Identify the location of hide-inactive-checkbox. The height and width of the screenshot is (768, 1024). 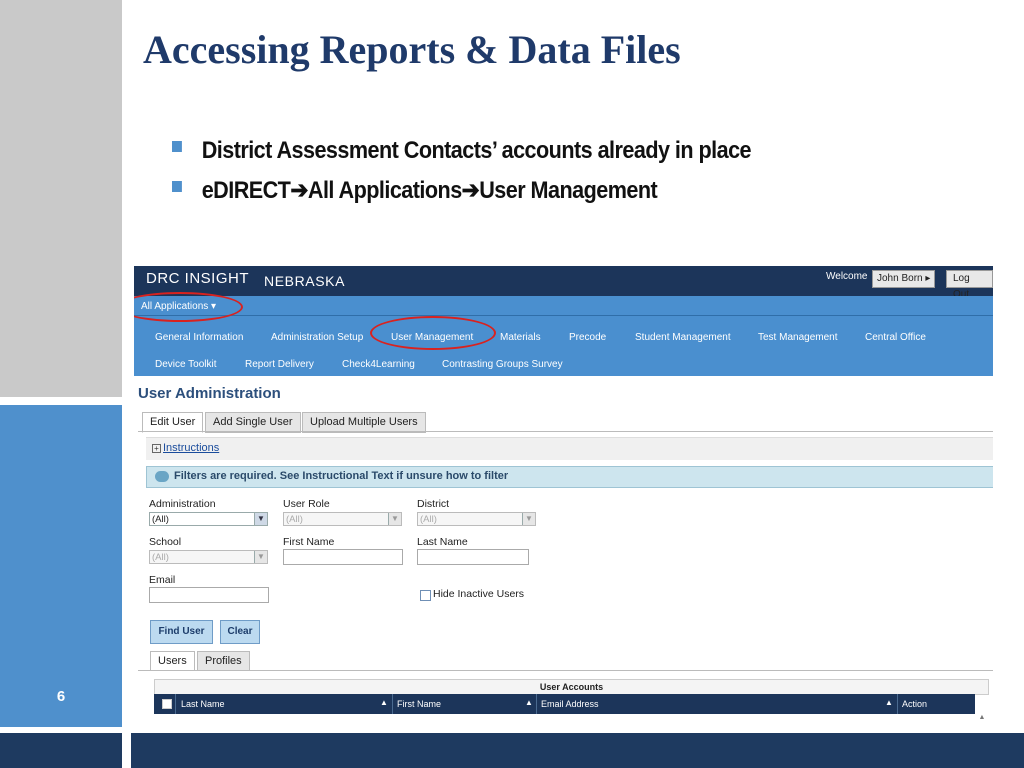
(425, 595).